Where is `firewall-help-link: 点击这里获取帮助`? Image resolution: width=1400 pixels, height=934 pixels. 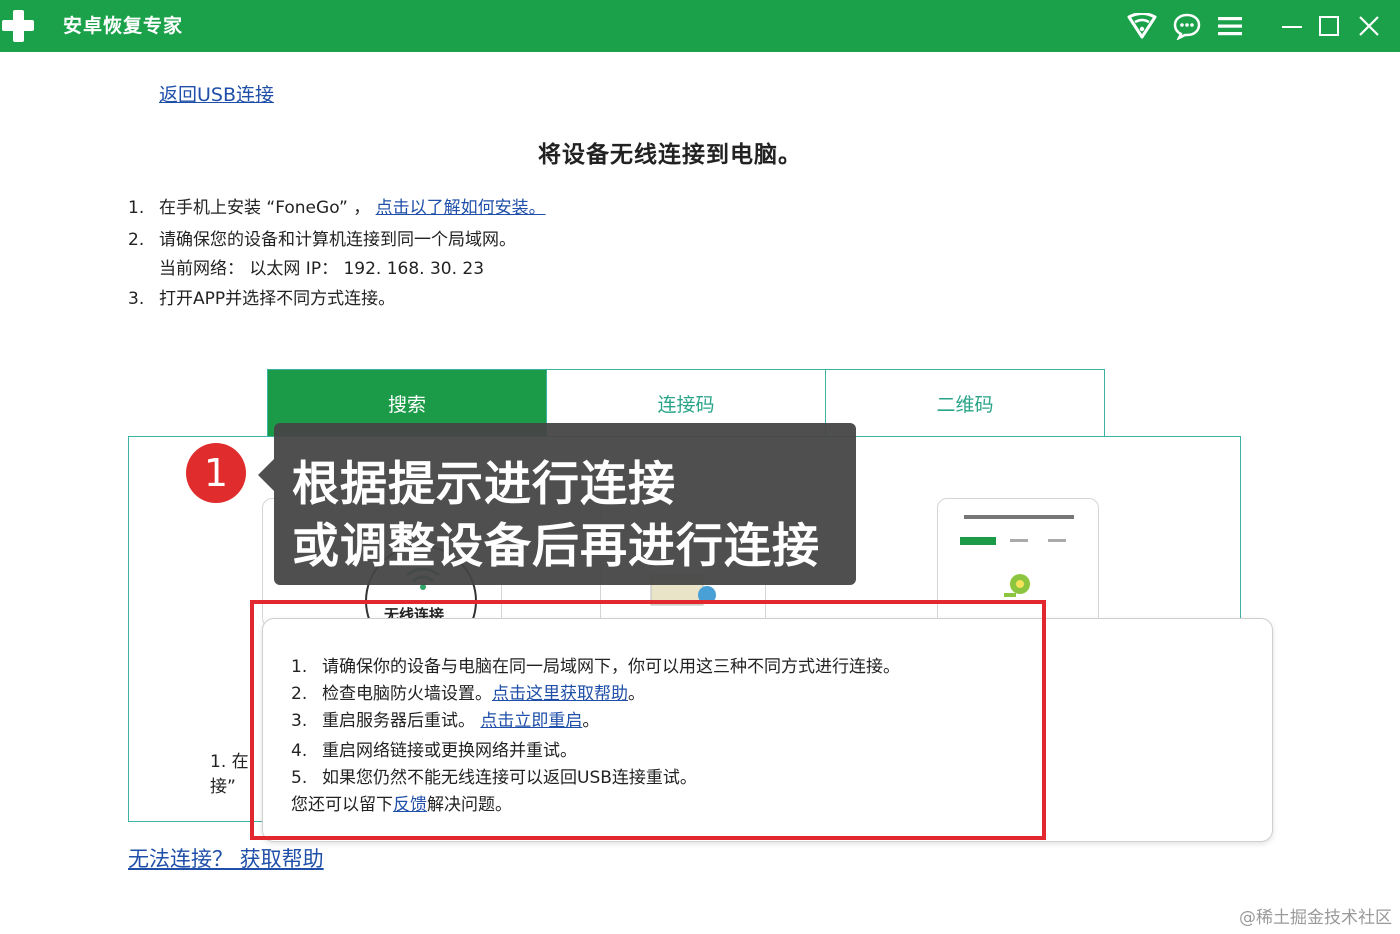
firewall-help-link: 点击这里获取帮助 is located at coordinates (560, 694).